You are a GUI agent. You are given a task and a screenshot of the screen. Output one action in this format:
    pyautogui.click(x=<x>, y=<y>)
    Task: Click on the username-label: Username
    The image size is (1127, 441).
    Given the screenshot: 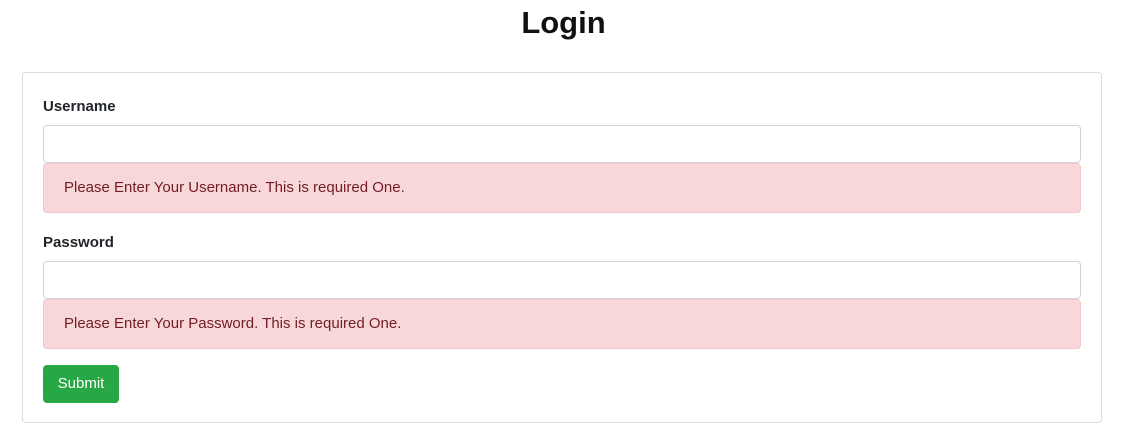 What is the action you would take?
    pyautogui.click(x=79, y=106)
    